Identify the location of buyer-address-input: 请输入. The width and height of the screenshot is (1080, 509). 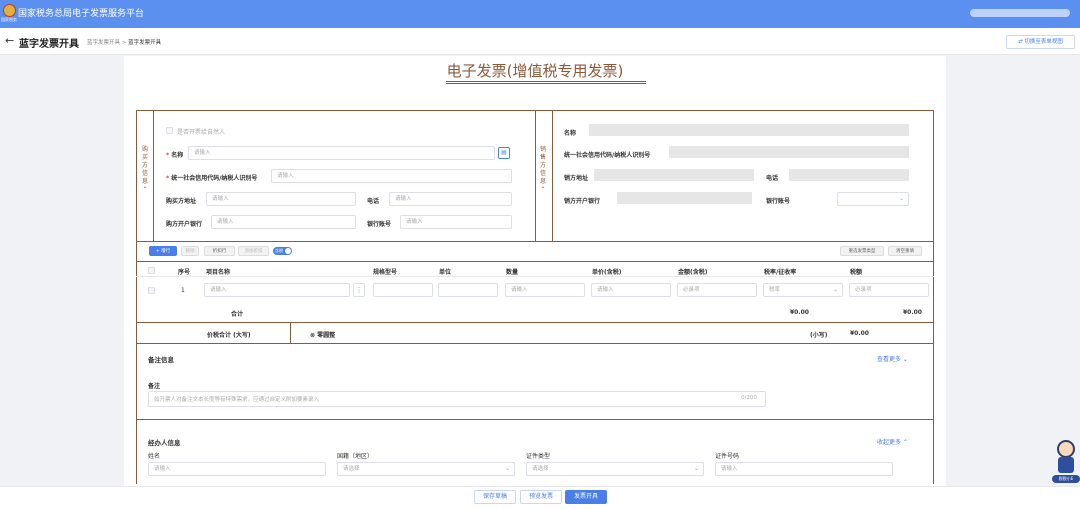
(281, 199).